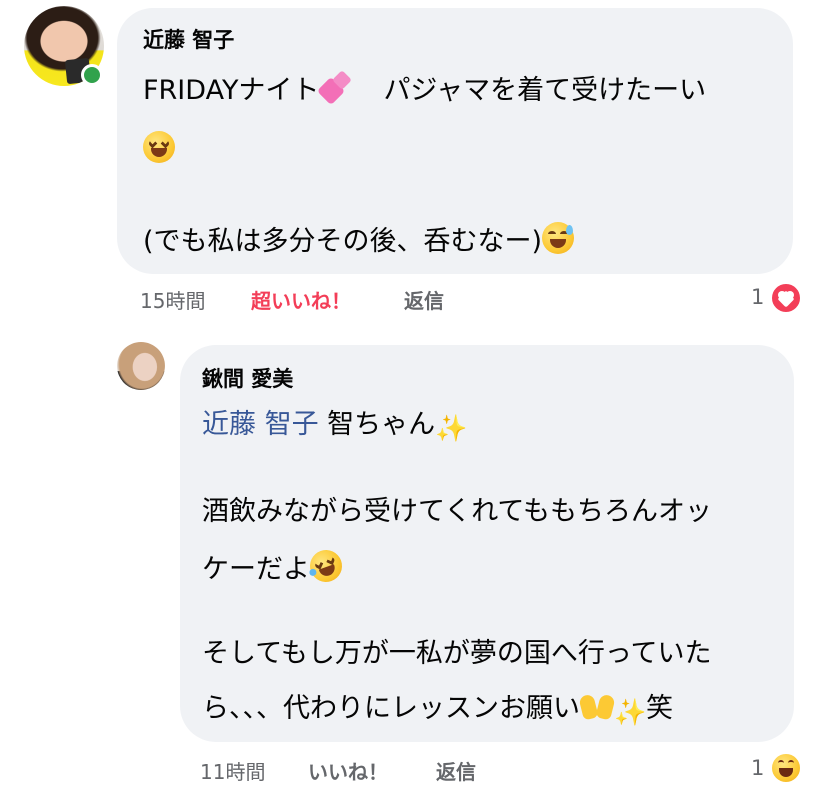  I want to click on haha-icon, so click(786, 768).